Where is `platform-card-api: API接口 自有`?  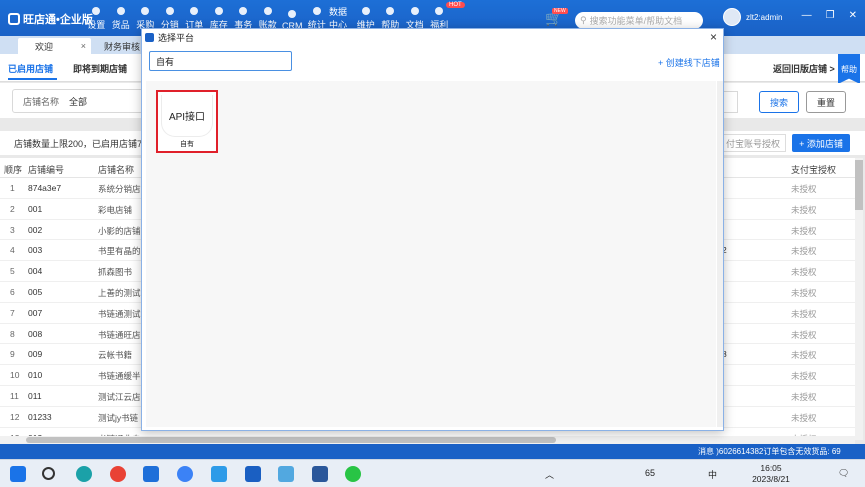
platform-card-api: API接口 自有 is located at coordinates (187, 121).